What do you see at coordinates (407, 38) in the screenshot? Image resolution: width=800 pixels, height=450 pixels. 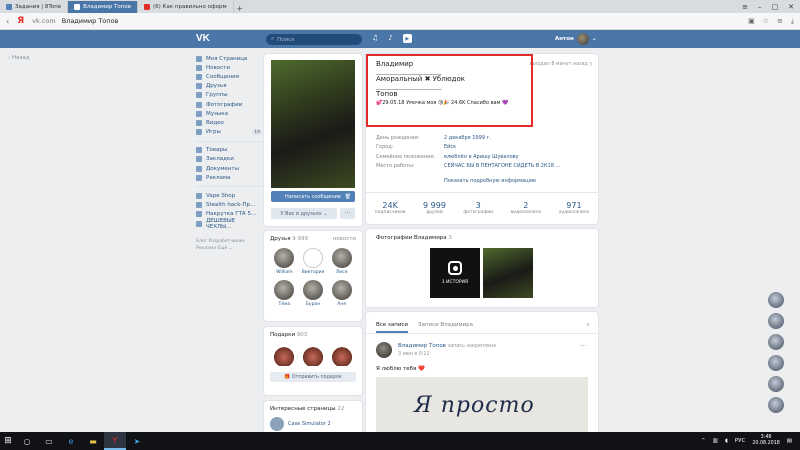 I see `play-icon: ▶` at bounding box center [407, 38].